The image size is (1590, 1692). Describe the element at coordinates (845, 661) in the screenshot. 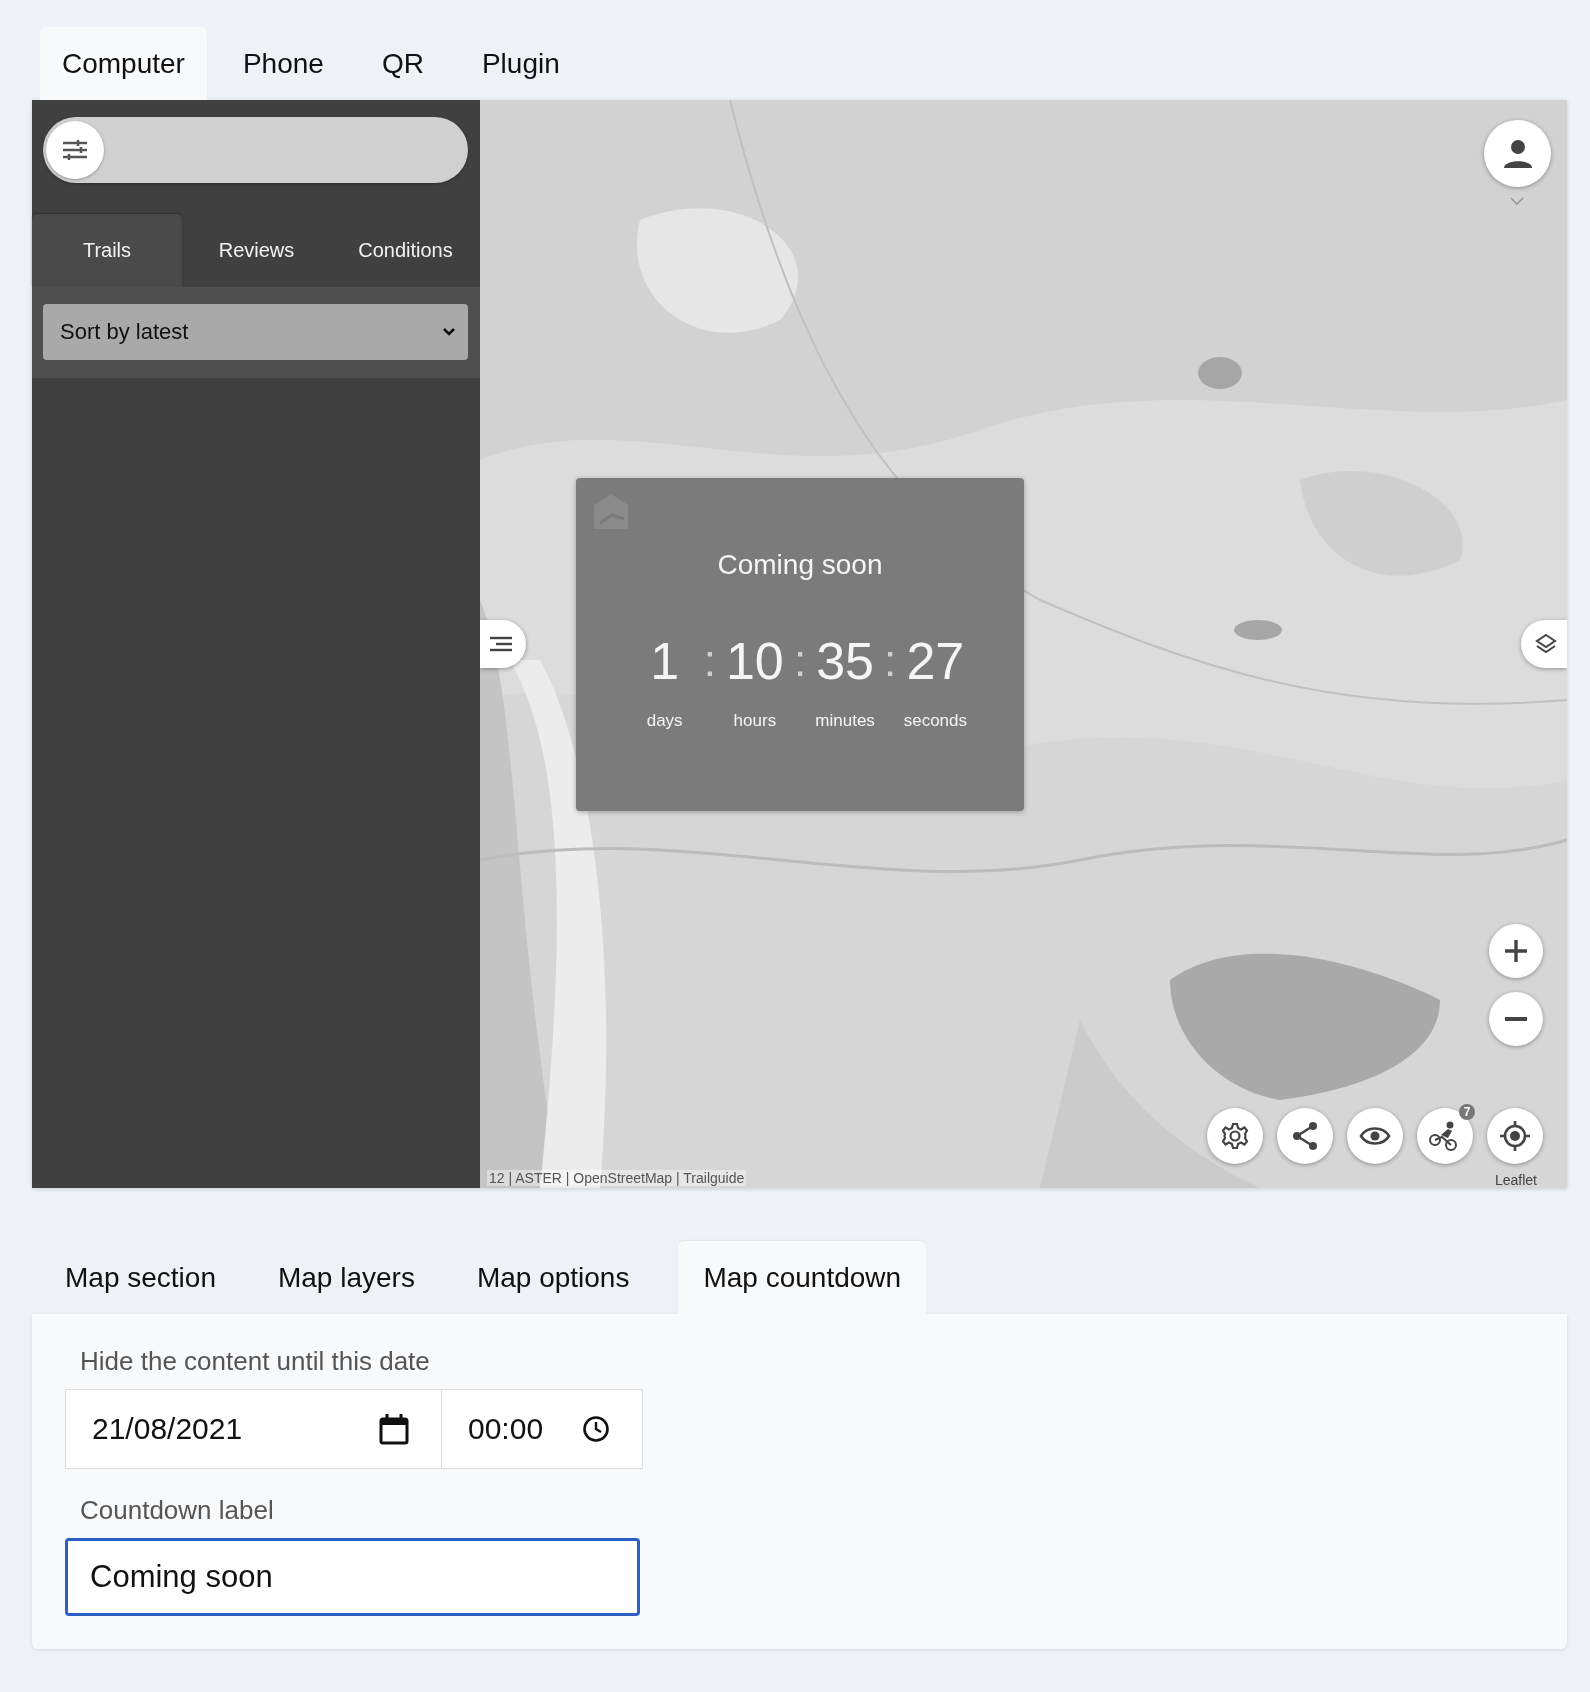

I see `countdown-value: 35` at that location.